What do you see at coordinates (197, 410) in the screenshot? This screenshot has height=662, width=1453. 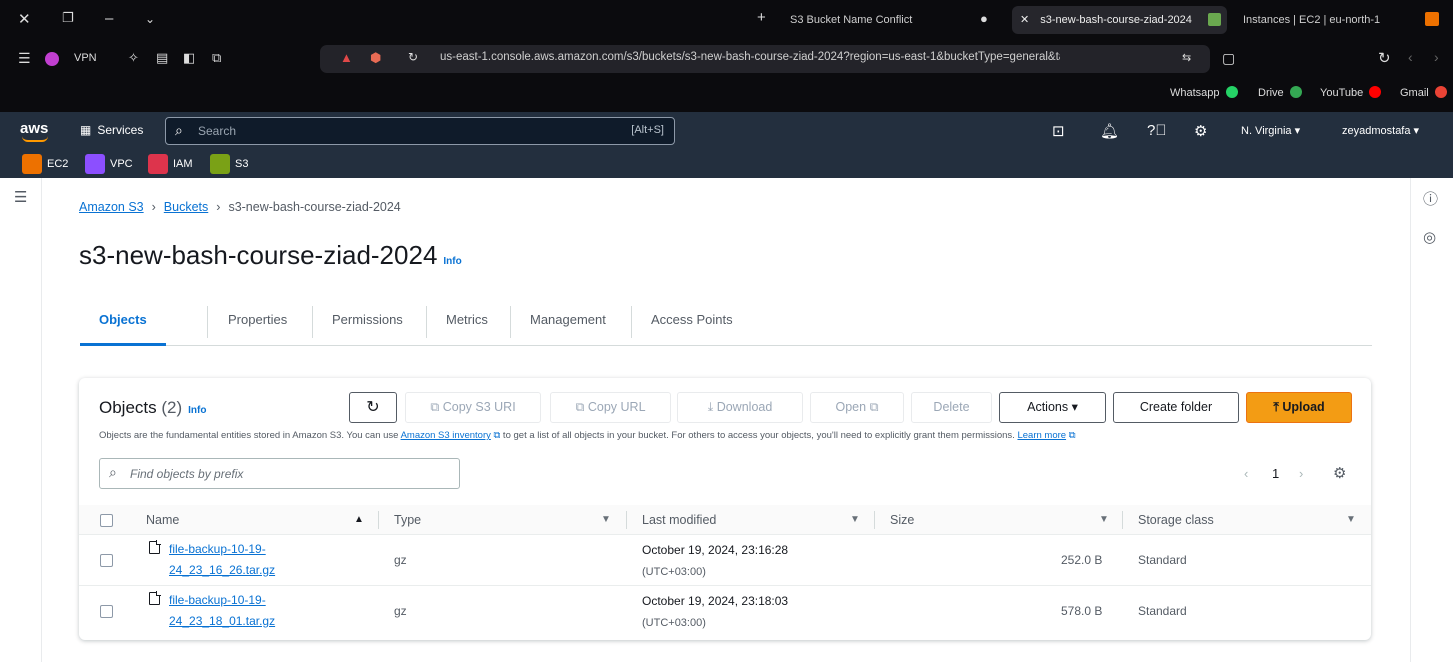 I see `objects-info-link: Info` at bounding box center [197, 410].